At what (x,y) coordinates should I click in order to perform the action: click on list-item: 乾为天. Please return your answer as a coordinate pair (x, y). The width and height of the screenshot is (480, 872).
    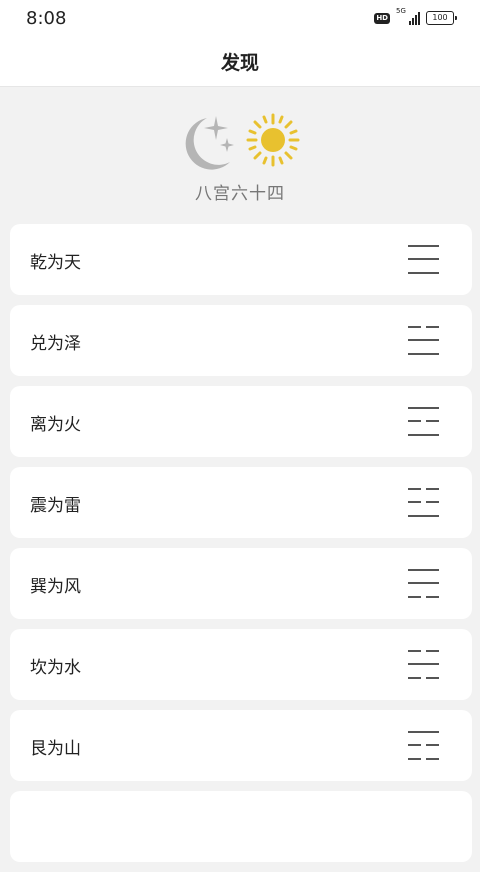
    Looking at the image, I should click on (241, 259).